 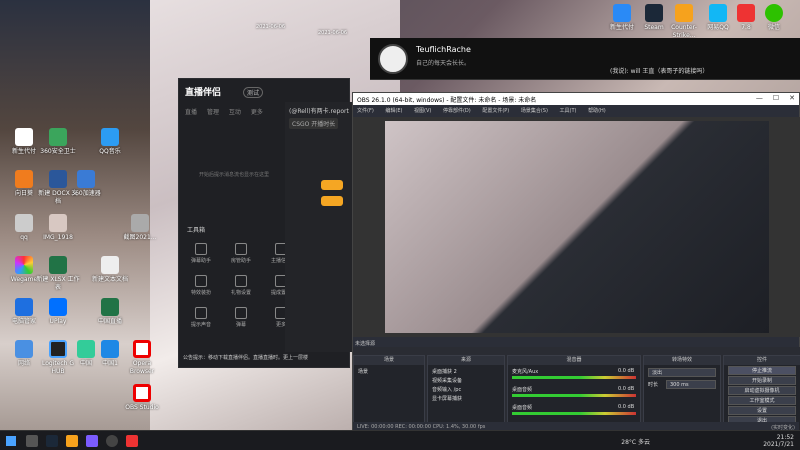 I want to click on desktop-icon: UPlay, so click(x=58, y=312).